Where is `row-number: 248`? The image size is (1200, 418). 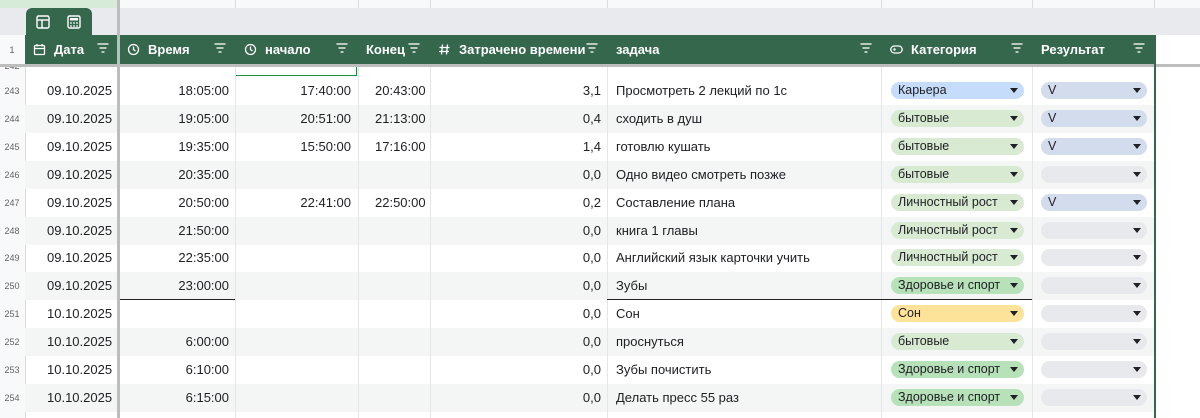 row-number: 248 is located at coordinates (12, 231).